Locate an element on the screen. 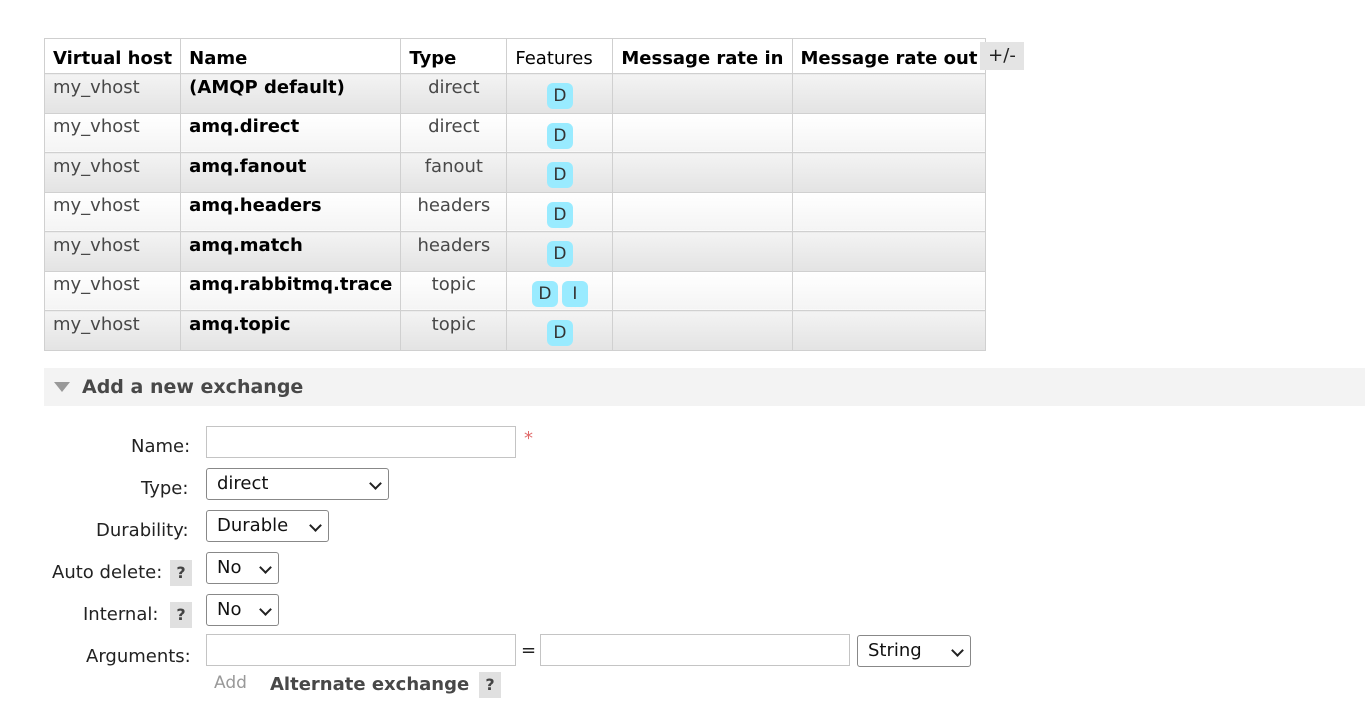 The image size is (1365, 711). table-row: my_vhost amq.rabbitmq.trace topic D I is located at coordinates (515, 290).